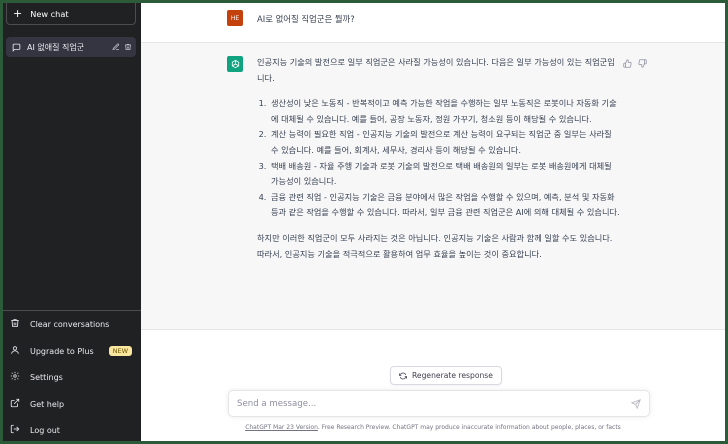 The height and width of the screenshot is (444, 728). I want to click on log-out-icon, so click(16, 430).